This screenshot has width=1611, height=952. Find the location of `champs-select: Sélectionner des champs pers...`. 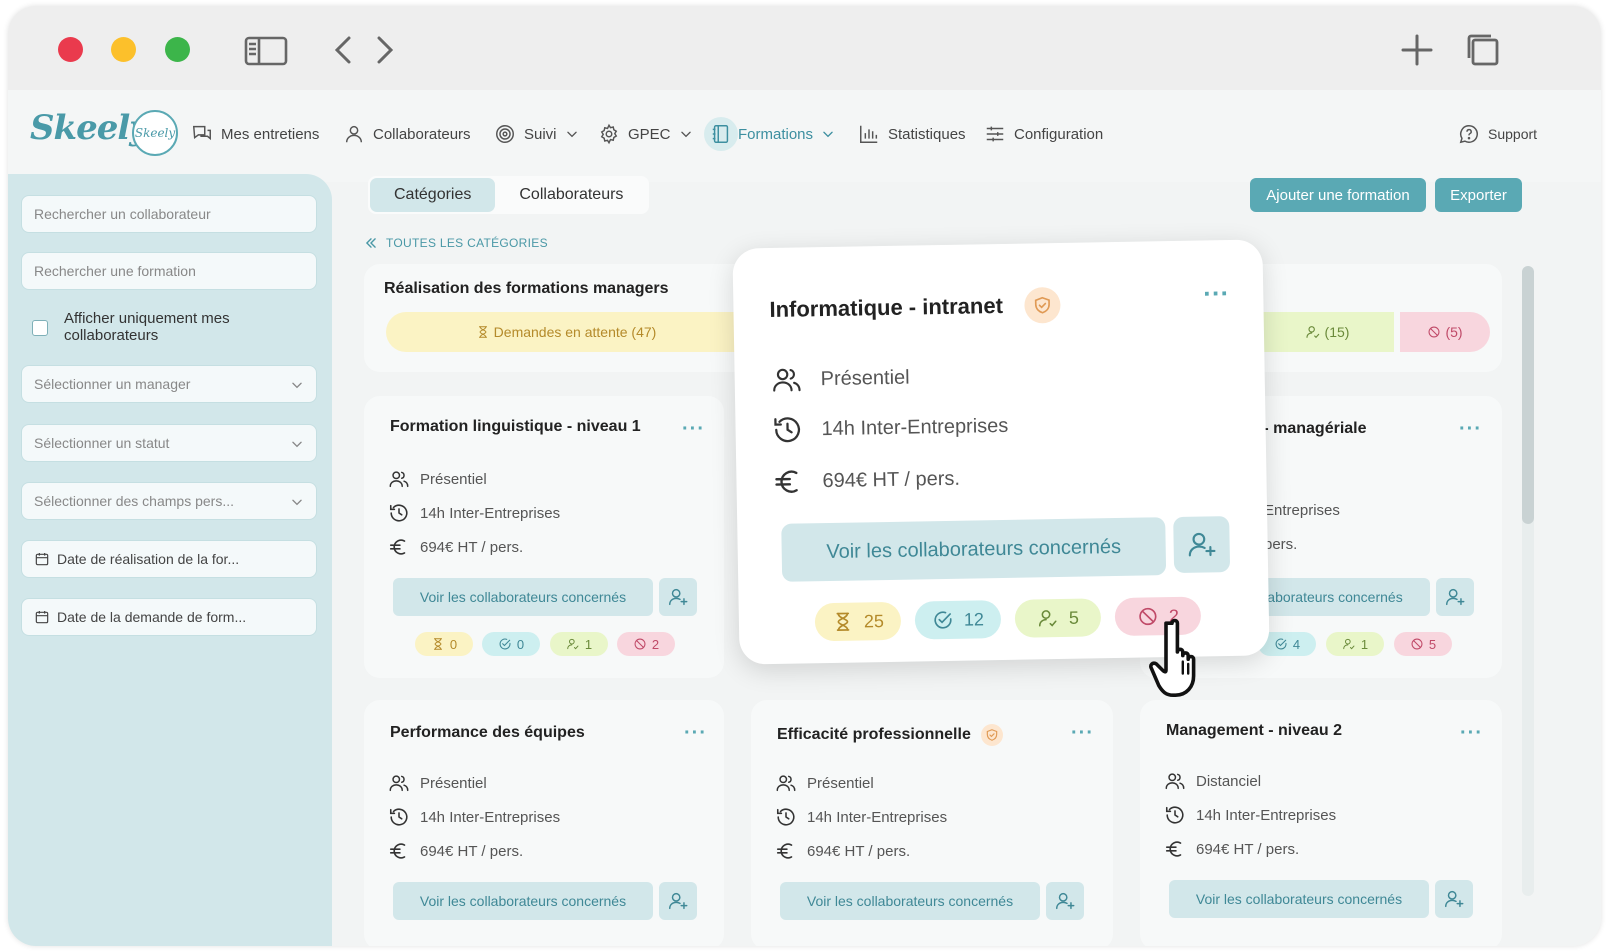

champs-select: Sélectionner des champs pers... is located at coordinates (169, 501).